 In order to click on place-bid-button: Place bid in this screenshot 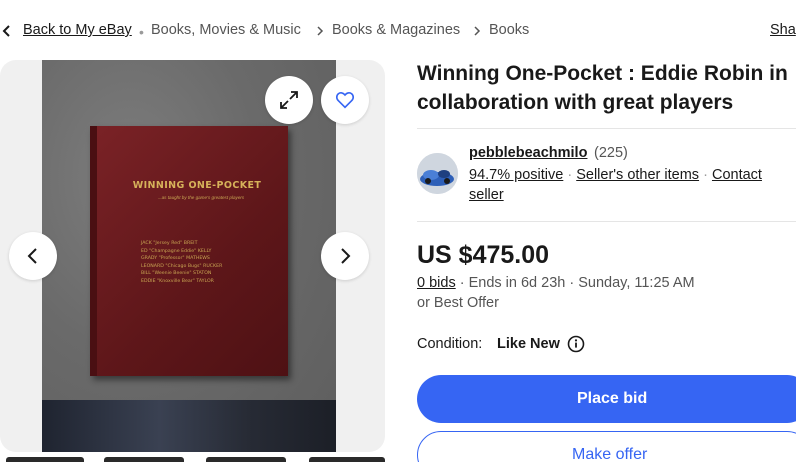, I will do `click(606, 399)`.